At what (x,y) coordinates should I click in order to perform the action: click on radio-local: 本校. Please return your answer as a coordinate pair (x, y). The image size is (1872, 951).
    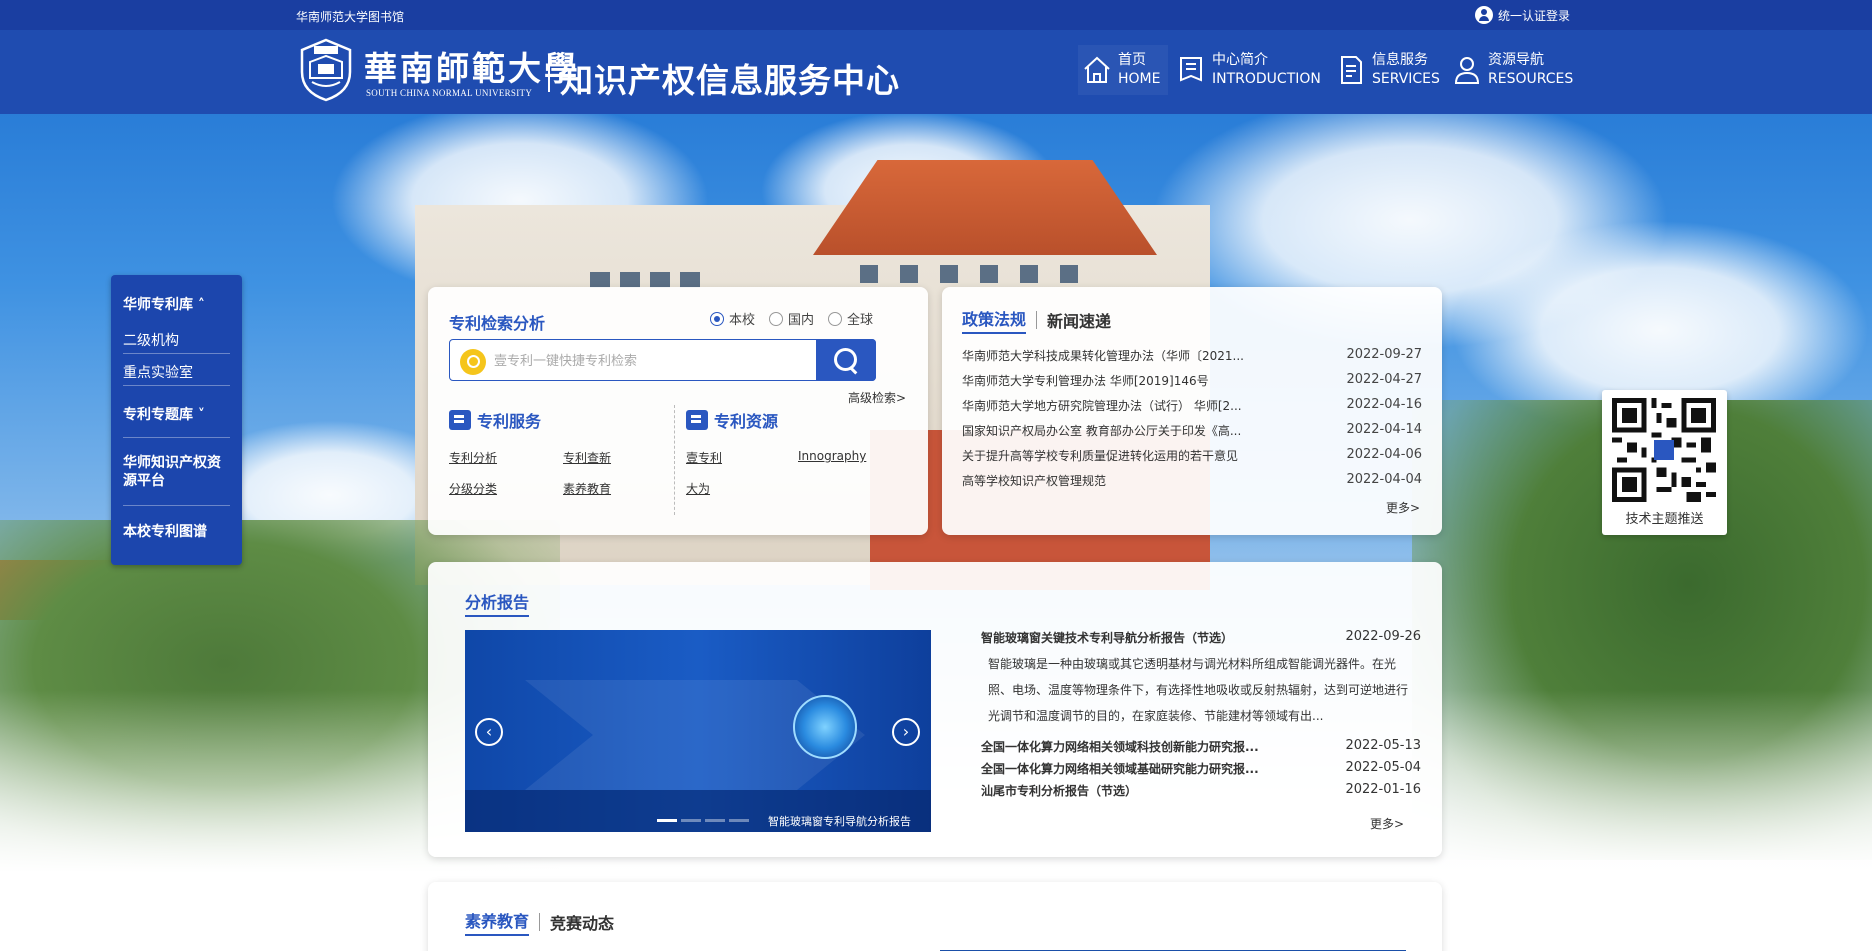
    Looking at the image, I should click on (732, 318).